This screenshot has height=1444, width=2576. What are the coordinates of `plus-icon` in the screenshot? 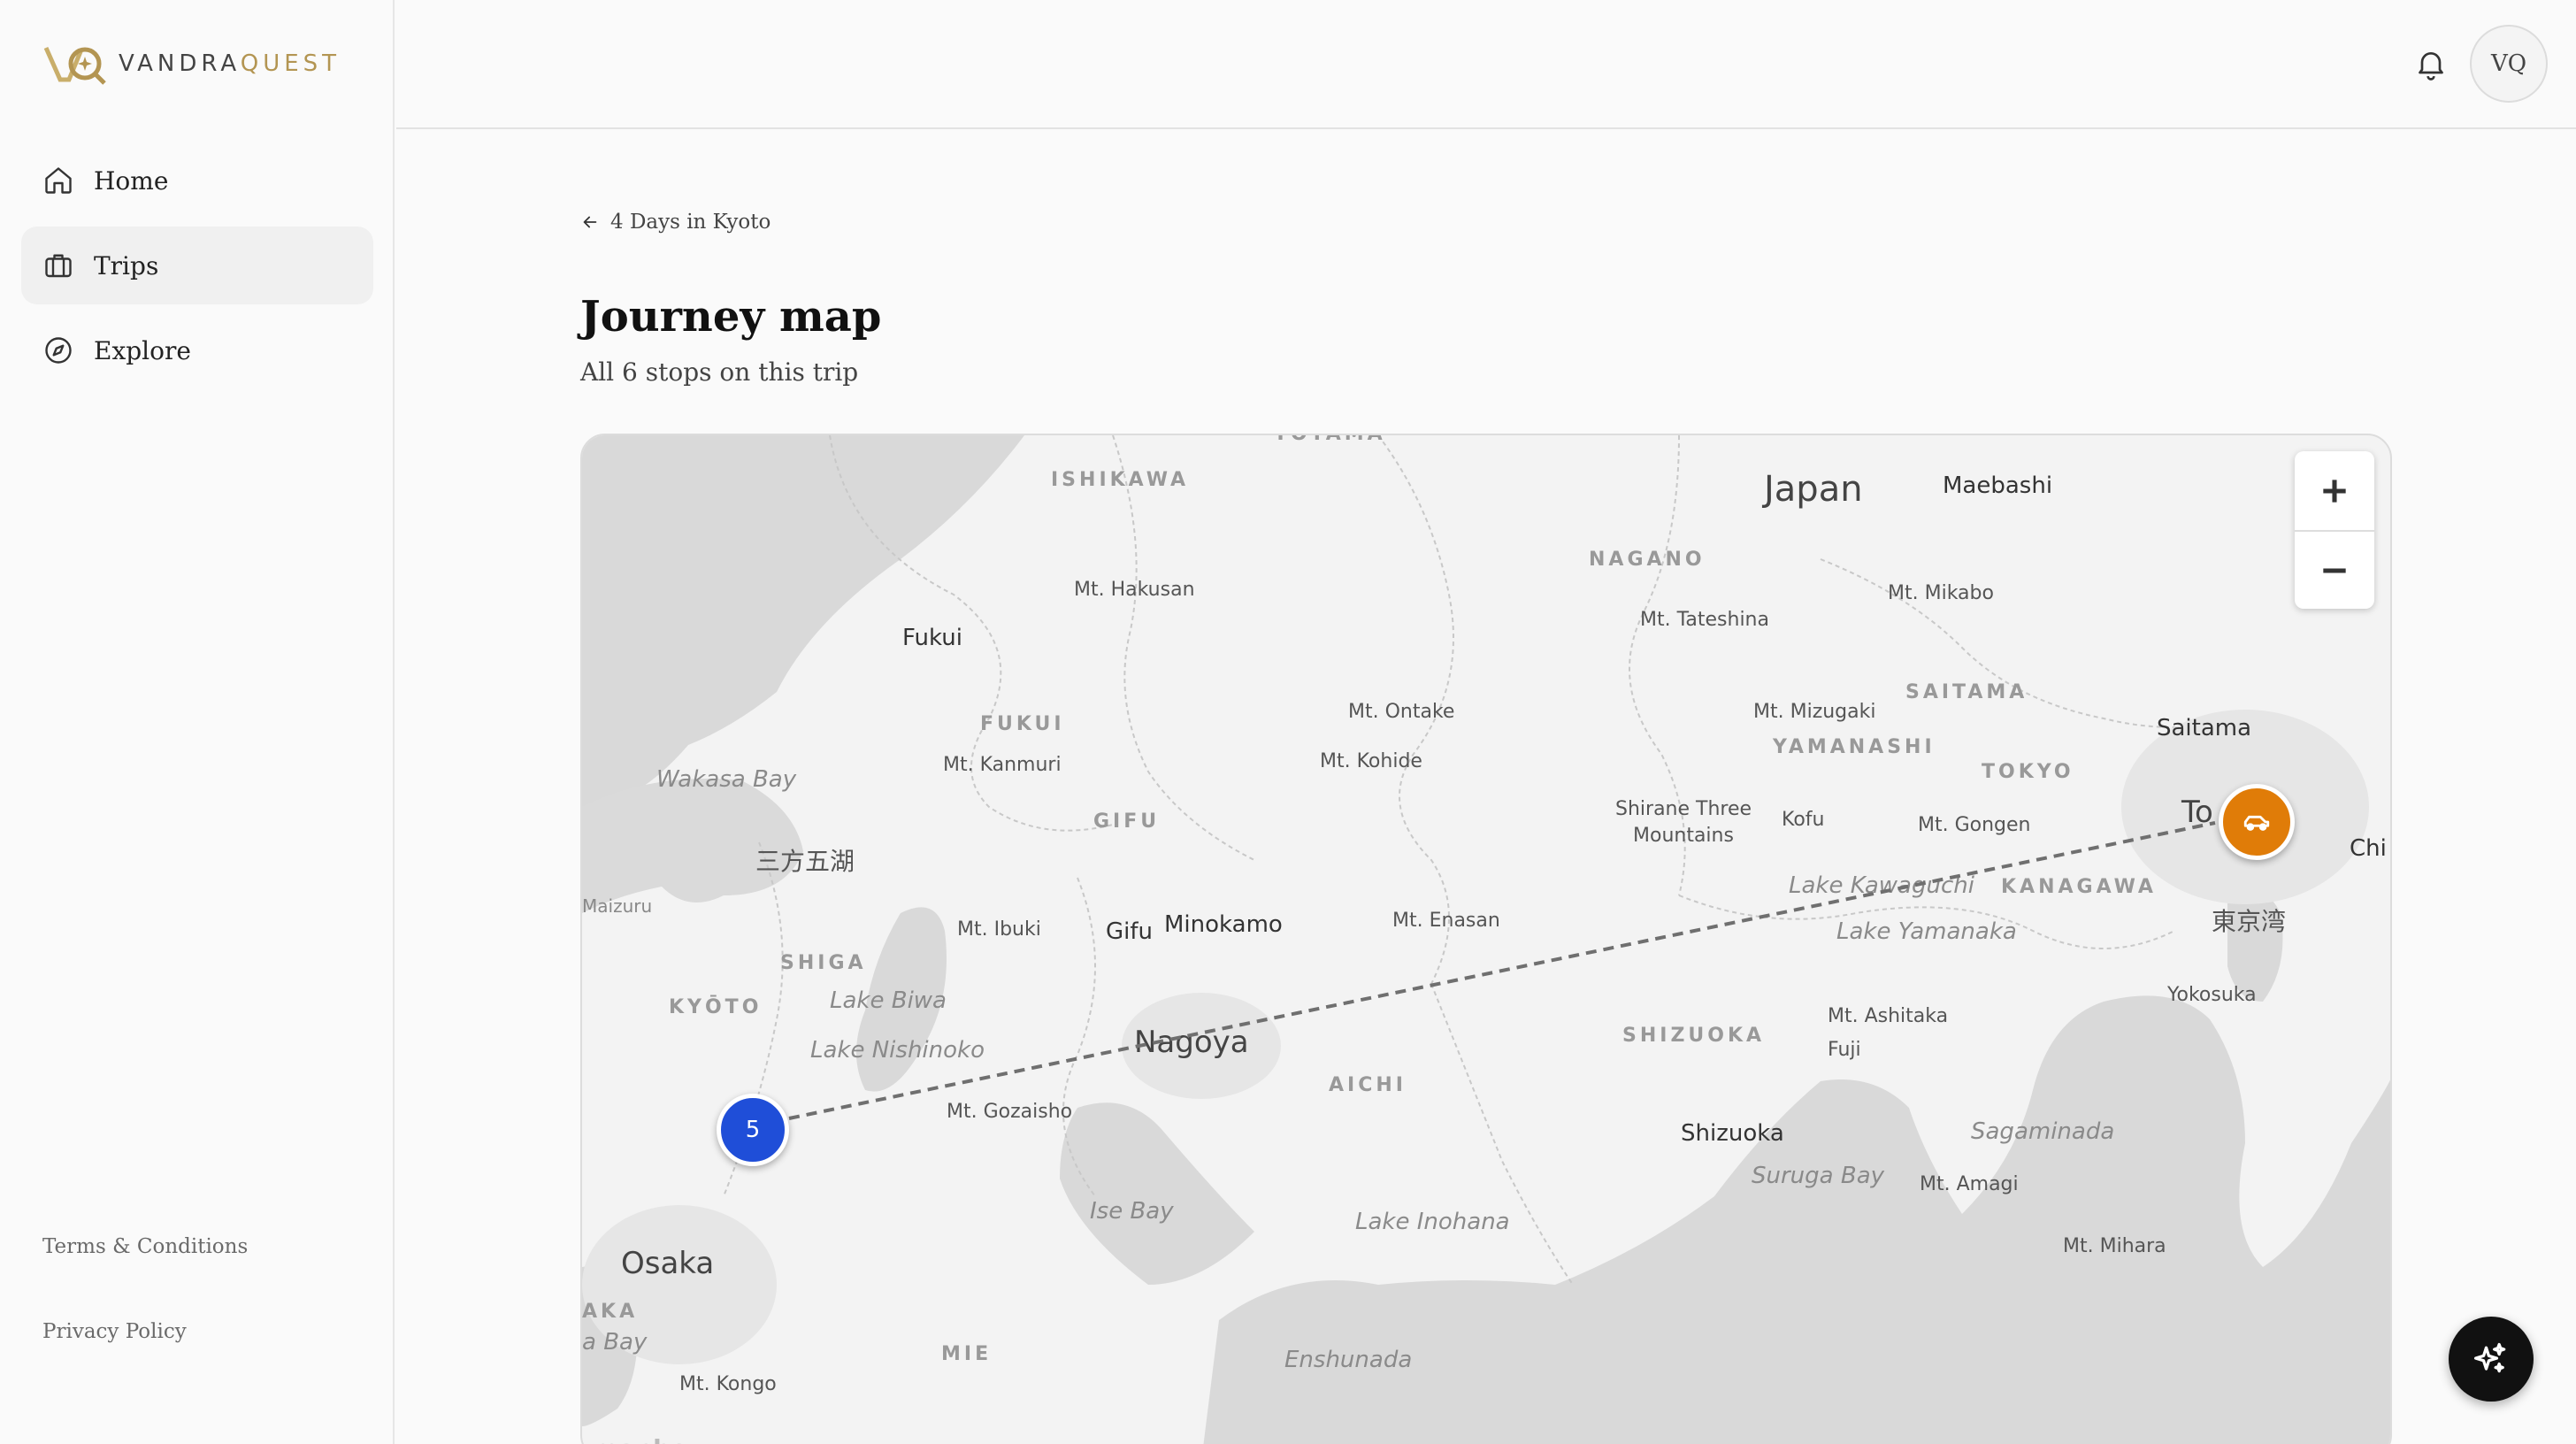 It's located at (2334, 491).